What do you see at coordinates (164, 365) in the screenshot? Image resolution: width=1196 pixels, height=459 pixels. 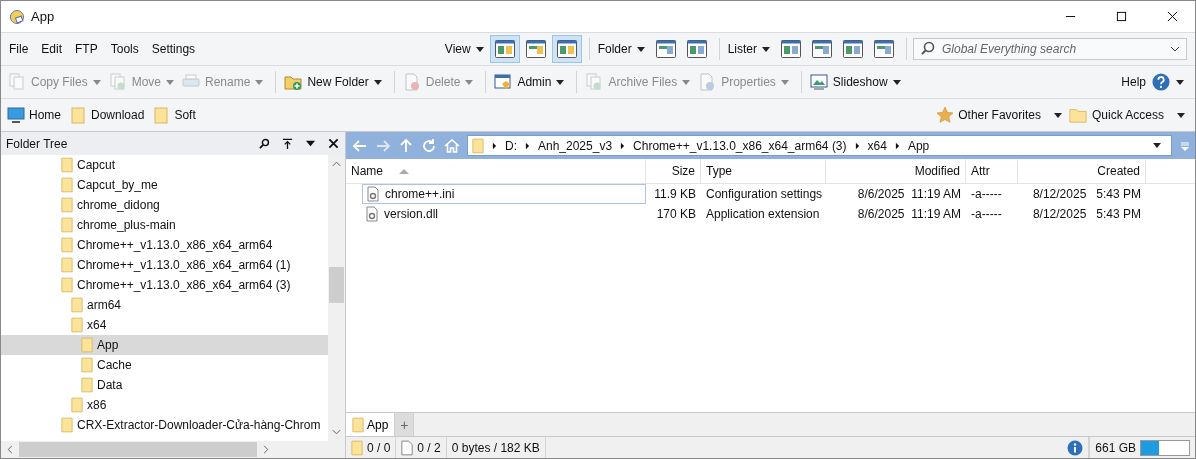 I see `tree-item: Cache` at bounding box center [164, 365].